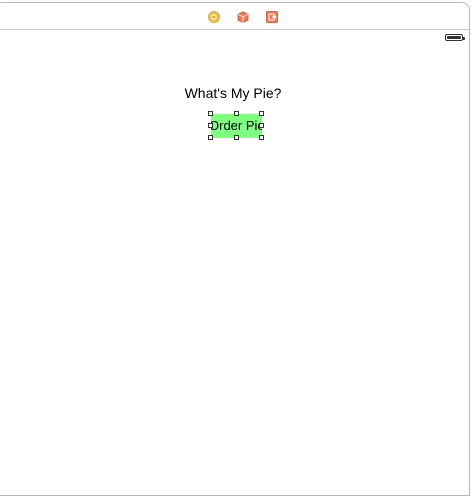  Describe the element at coordinates (236, 137) in the screenshot. I see `resize-handle-bottom-center` at that location.